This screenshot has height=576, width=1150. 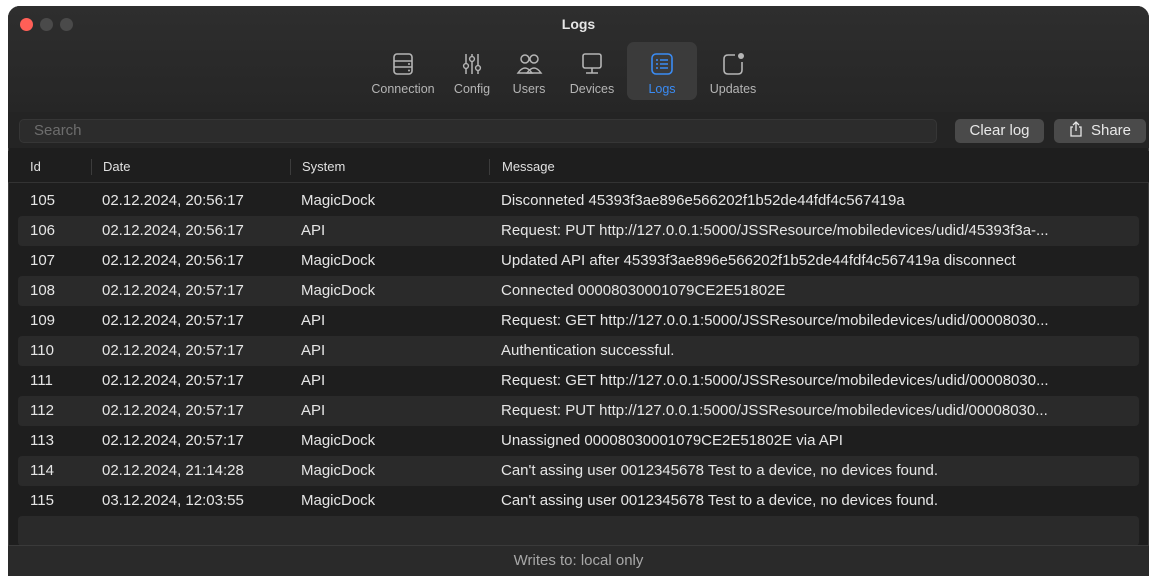 I want to click on server-icon, so click(x=403, y=64).